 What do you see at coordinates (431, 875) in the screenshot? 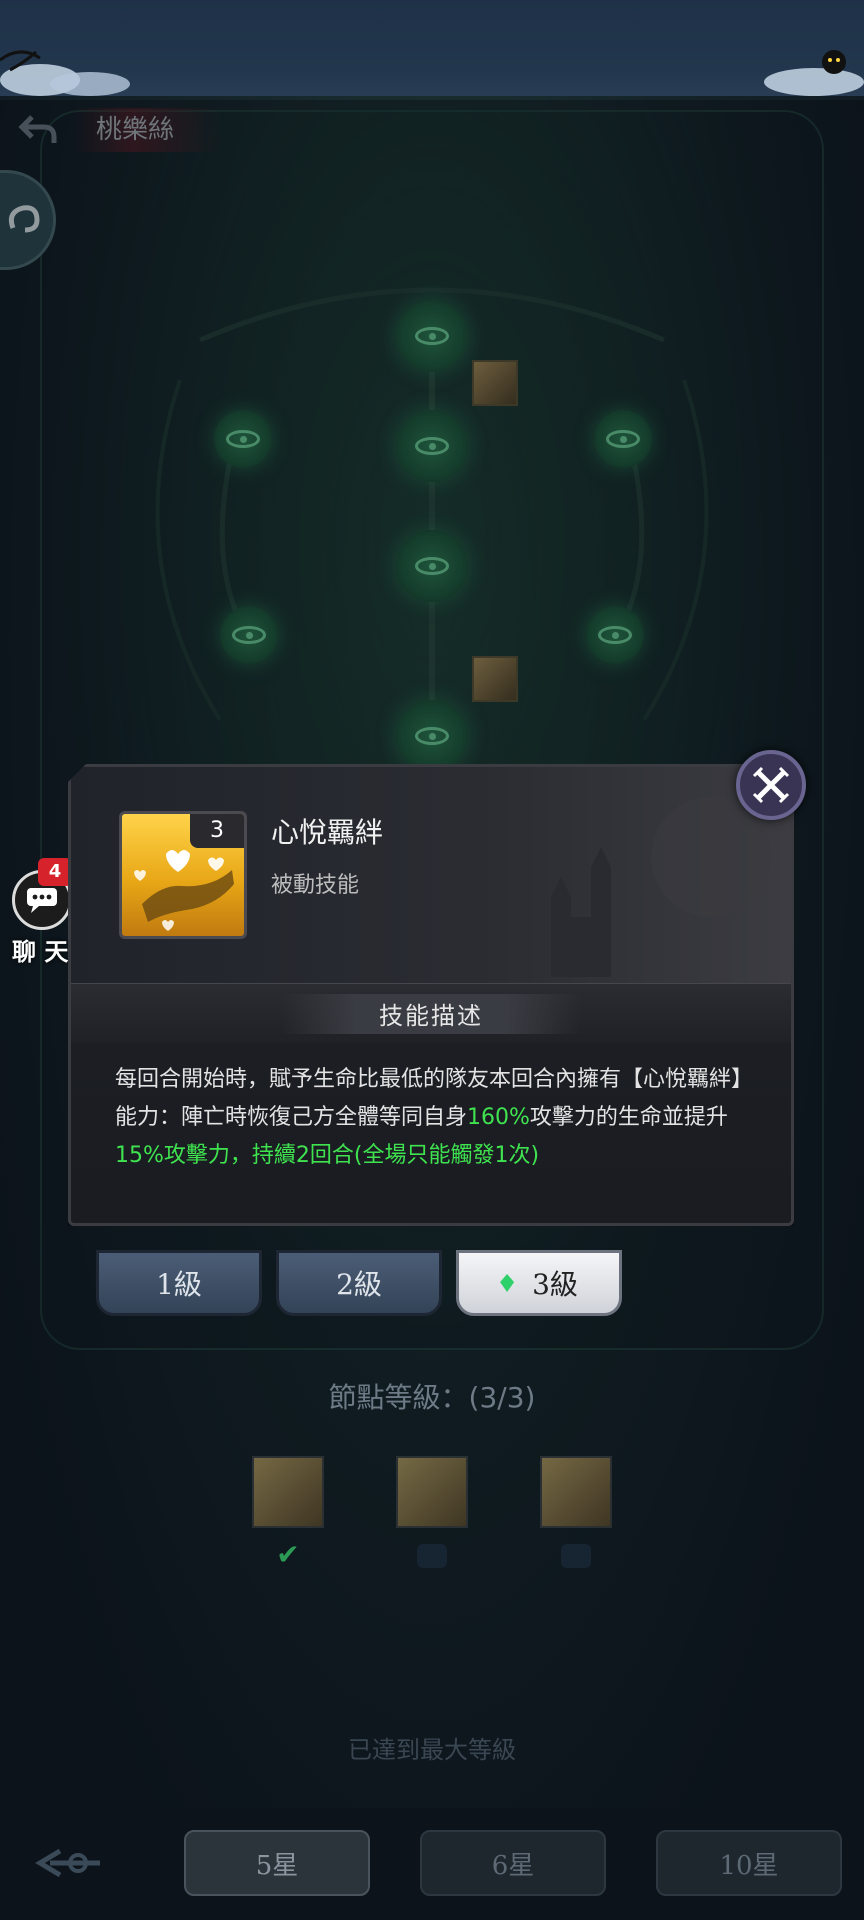
I see `popup-header-area: 3 心悅羈絆 被動技能` at bounding box center [431, 875].